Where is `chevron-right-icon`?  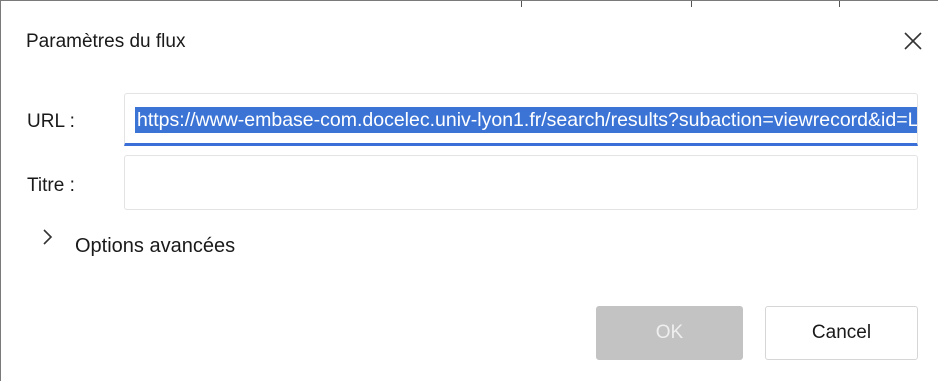
chevron-right-icon is located at coordinates (48, 237).